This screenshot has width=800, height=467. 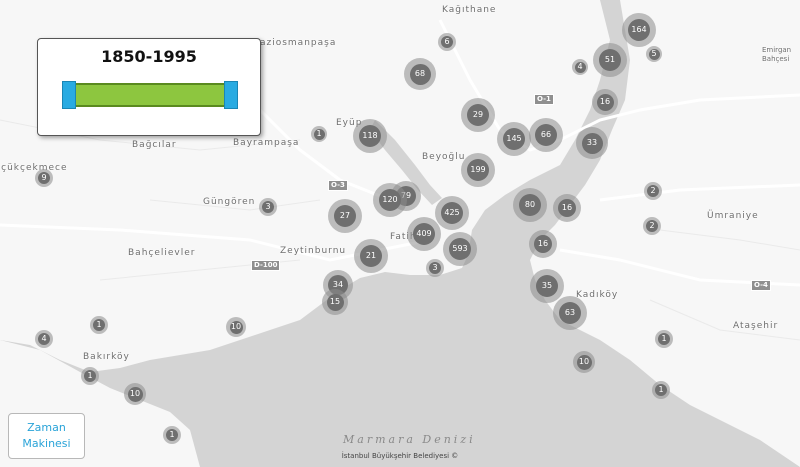 I want to click on cluster-marker: 120, so click(x=390, y=200).